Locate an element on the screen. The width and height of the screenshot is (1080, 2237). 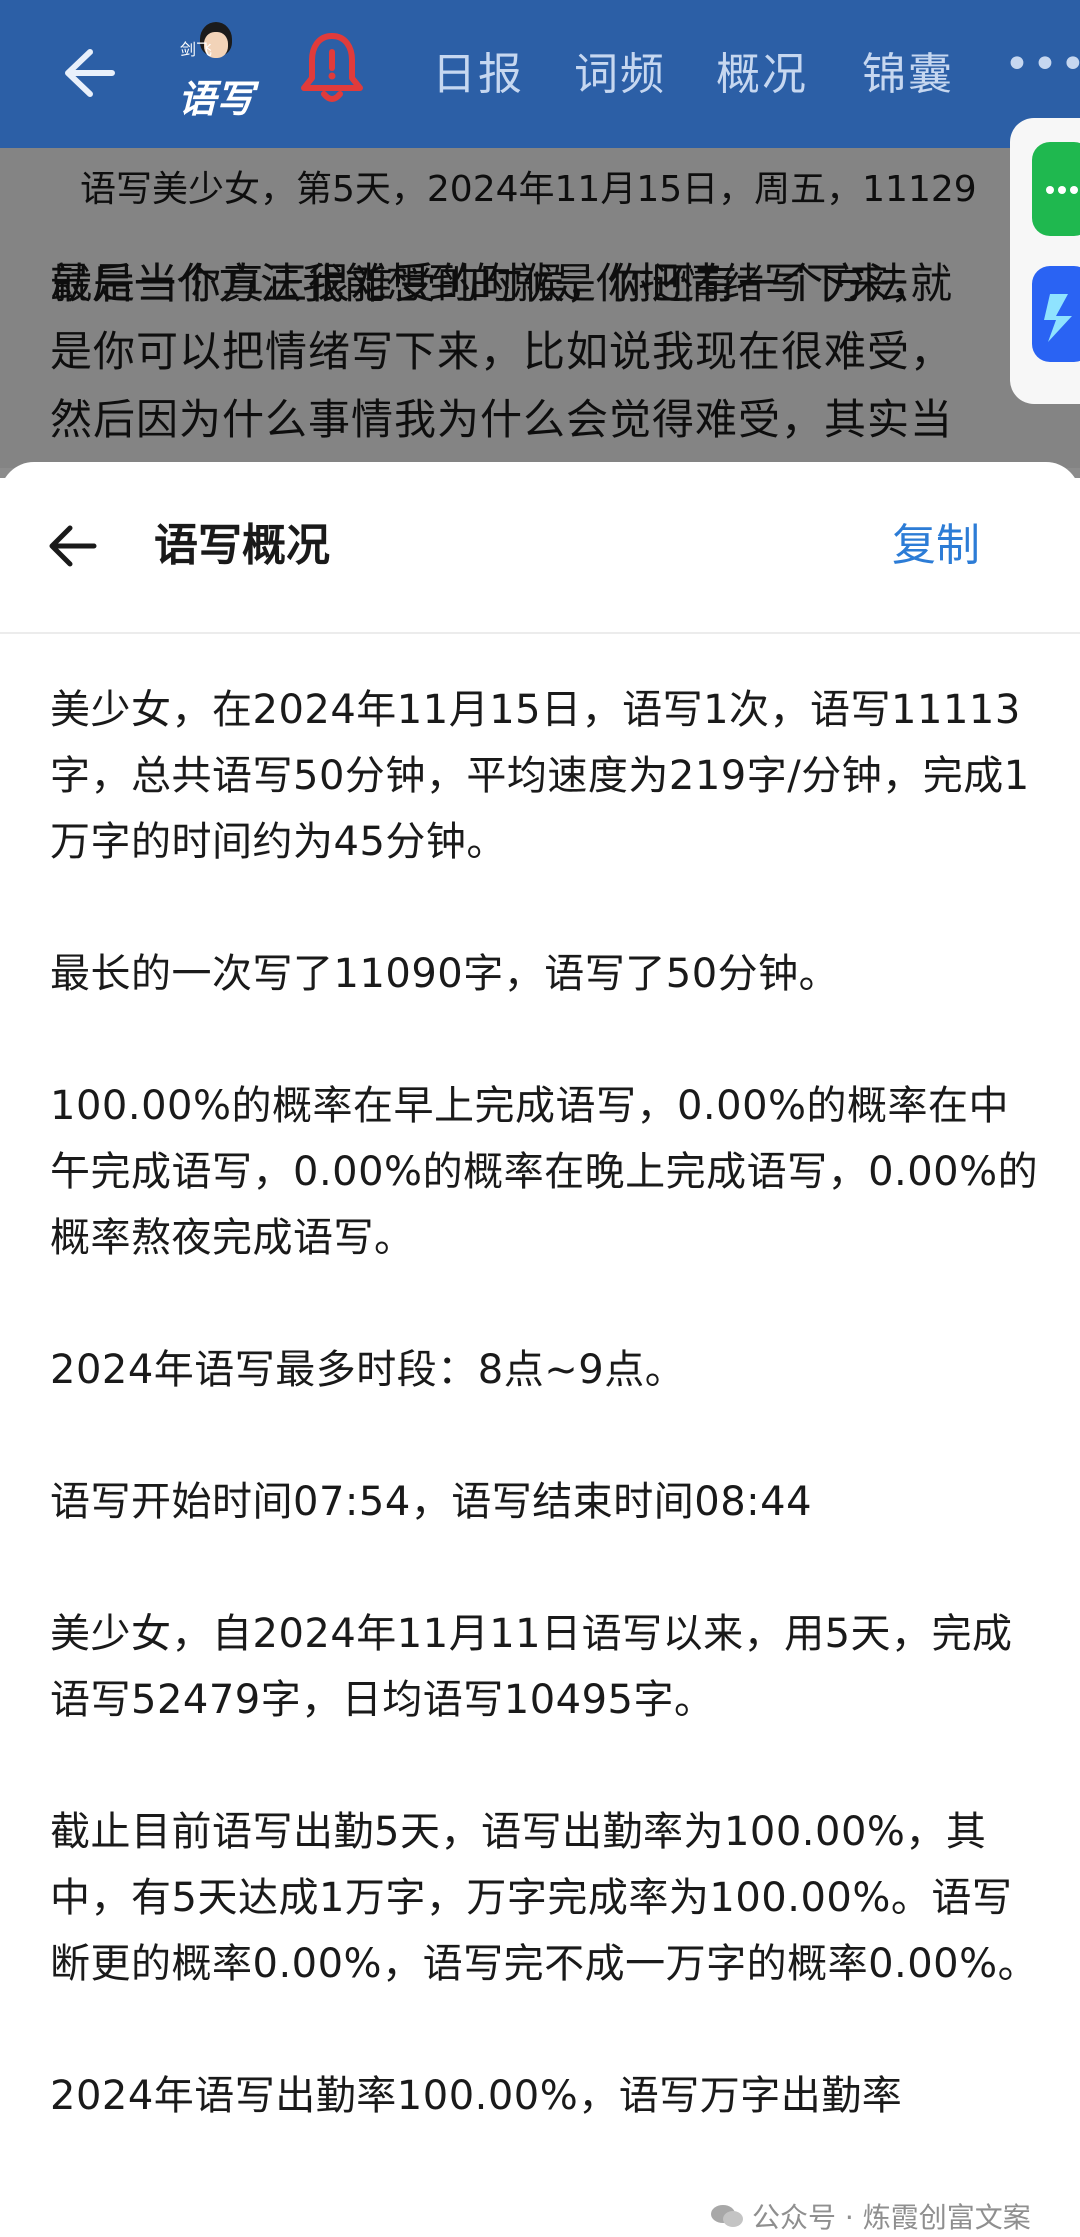
nav-tab-tips: 锦囊 is located at coordinates (908, 69).